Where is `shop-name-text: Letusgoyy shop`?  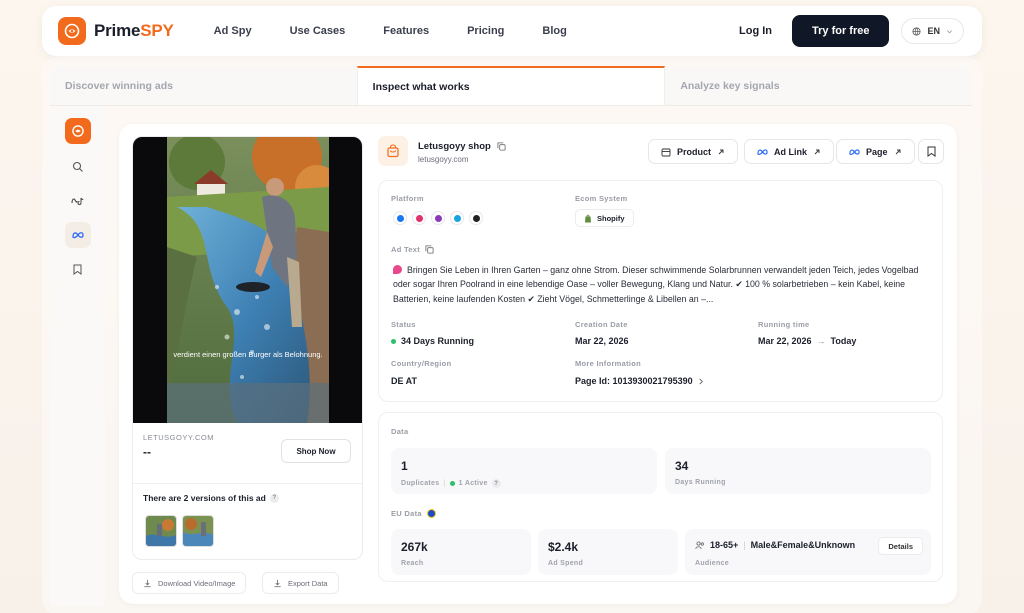
shop-name-text: Letusgoyy shop is located at coordinates (454, 146).